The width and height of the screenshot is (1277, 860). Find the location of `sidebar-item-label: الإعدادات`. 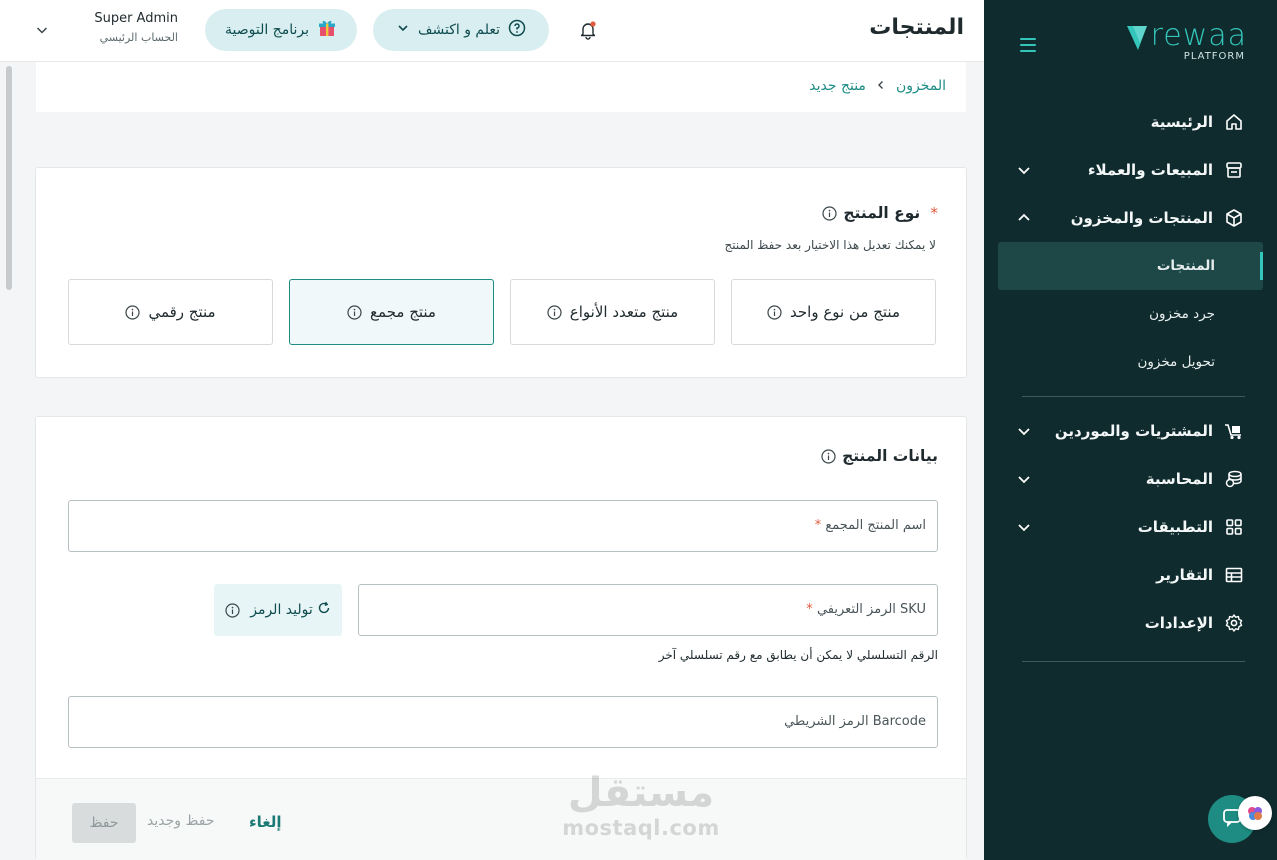

sidebar-item-label: الإعدادات is located at coordinates (1178, 623).